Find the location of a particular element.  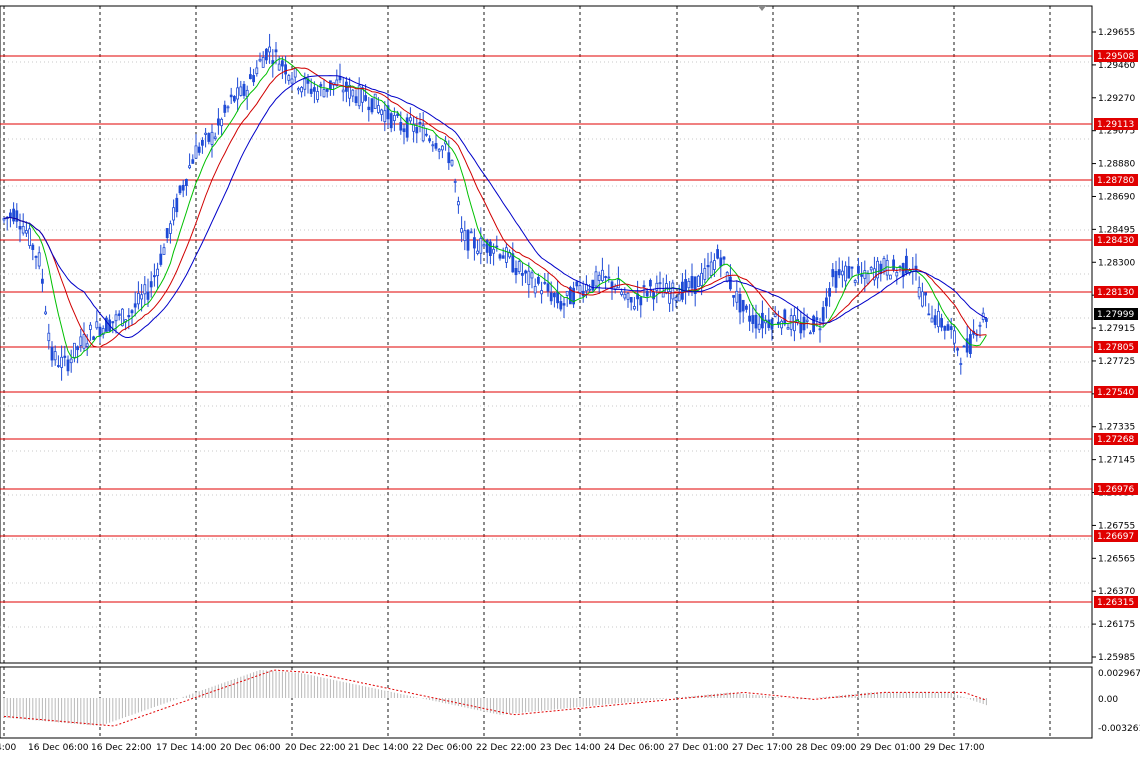

price-axis-label: 1.27725 is located at coordinates (1116, 362).